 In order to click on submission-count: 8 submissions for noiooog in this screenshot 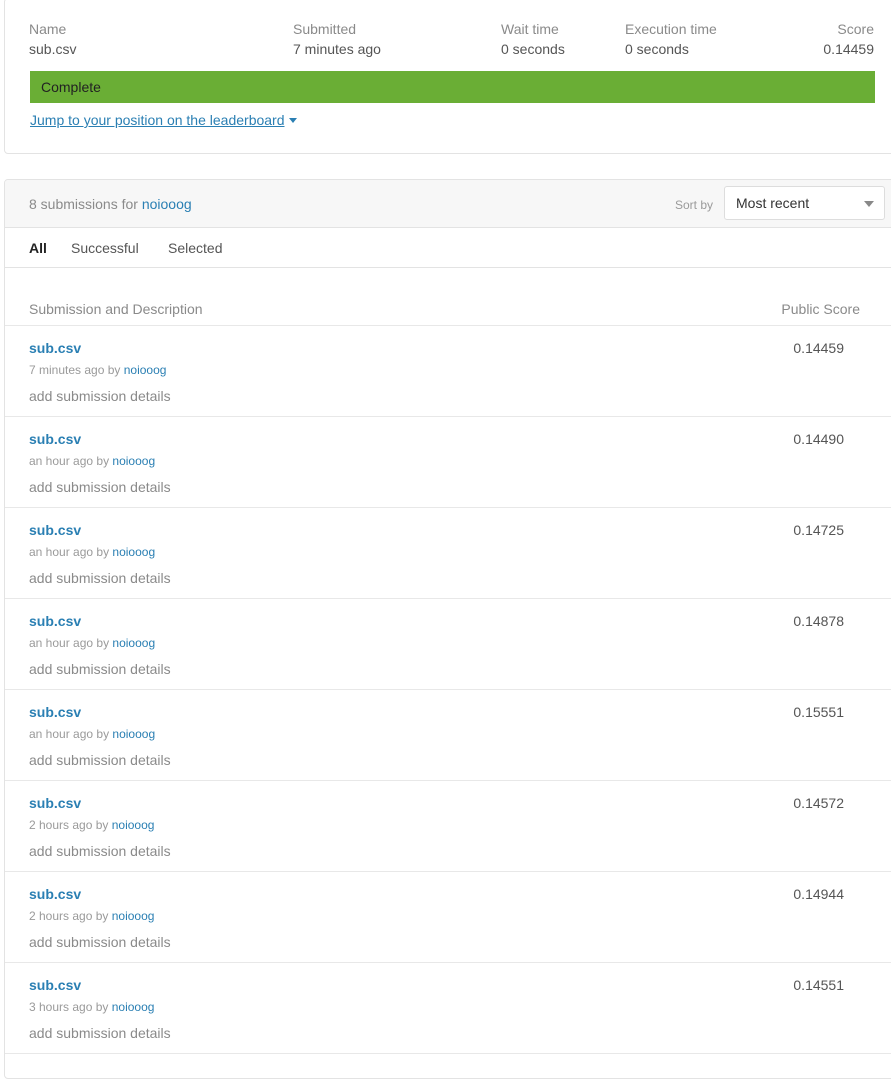, I will do `click(110, 204)`.